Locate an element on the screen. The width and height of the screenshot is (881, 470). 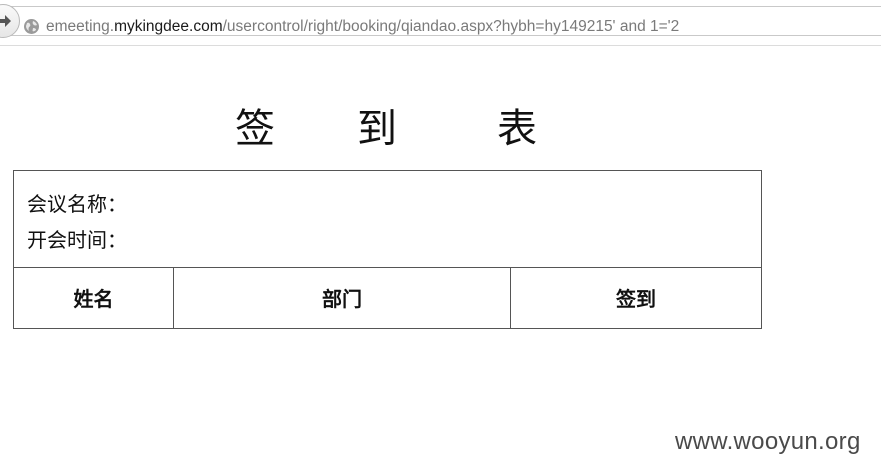
title-char-2: 到 is located at coordinates (377, 129).